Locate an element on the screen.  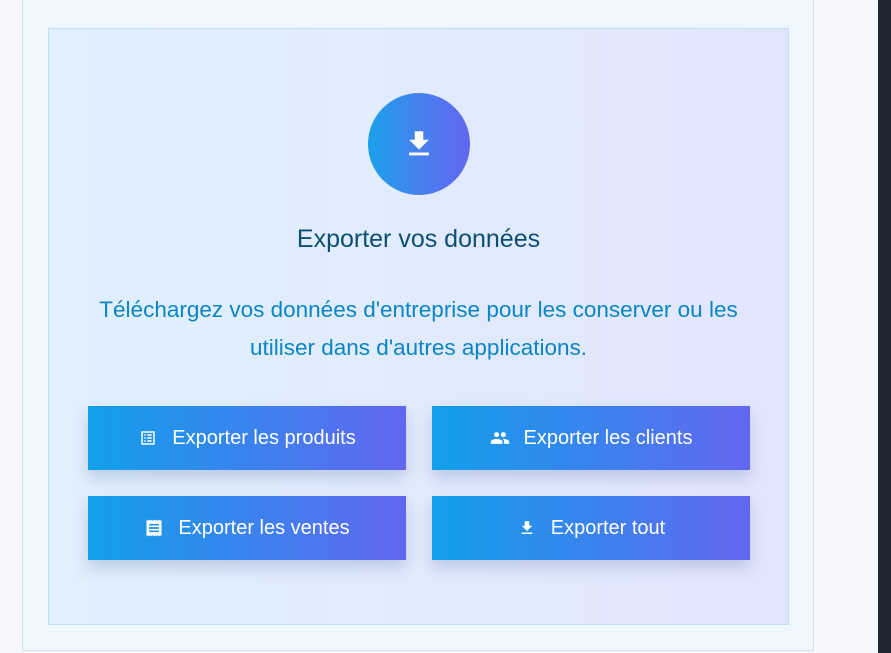
export-products-label: Exporter les produits is located at coordinates (264, 437).